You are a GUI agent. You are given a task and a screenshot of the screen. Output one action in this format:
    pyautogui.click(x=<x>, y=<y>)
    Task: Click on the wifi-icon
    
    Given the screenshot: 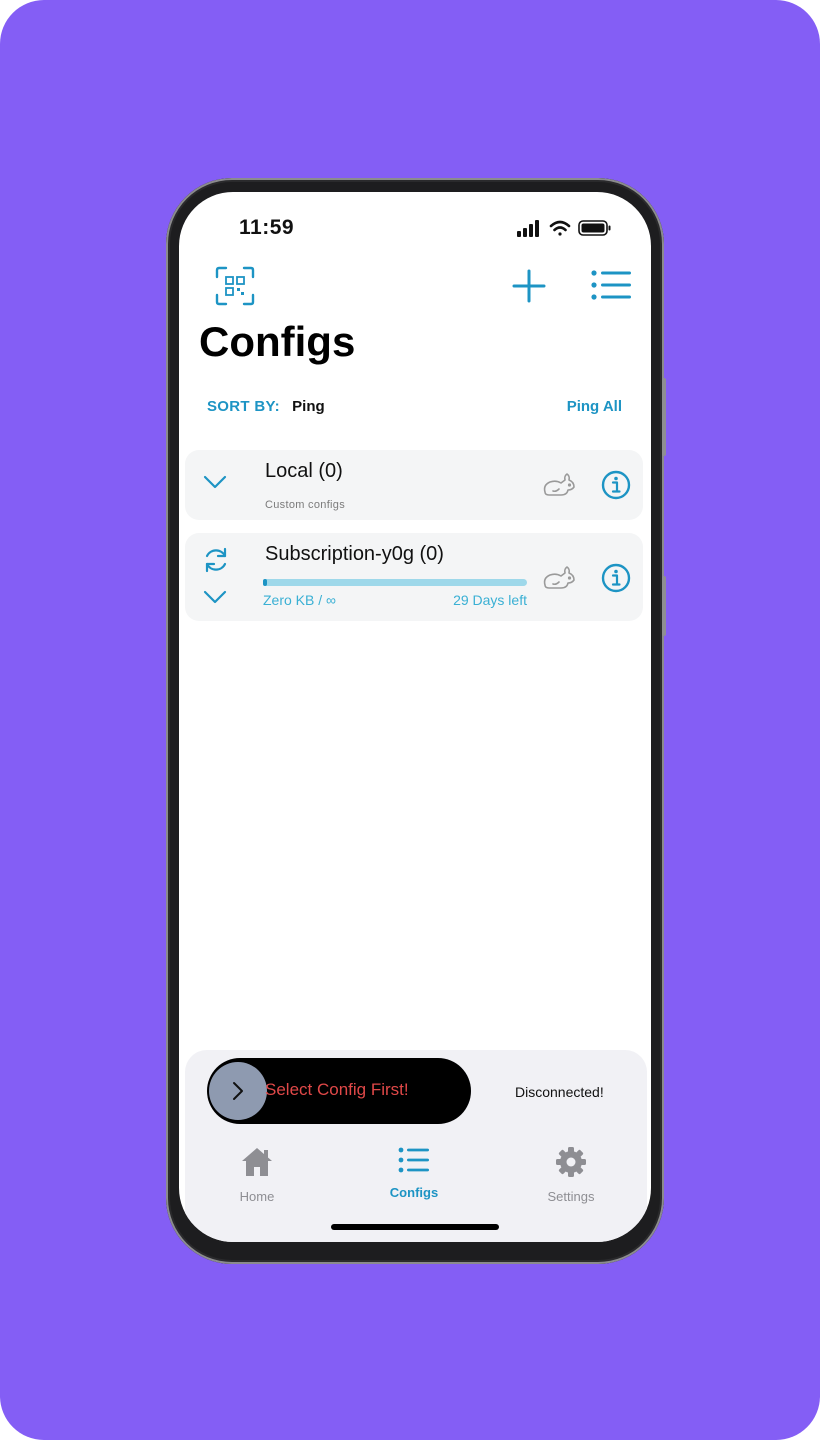 What is the action you would take?
    pyautogui.click(x=560, y=228)
    